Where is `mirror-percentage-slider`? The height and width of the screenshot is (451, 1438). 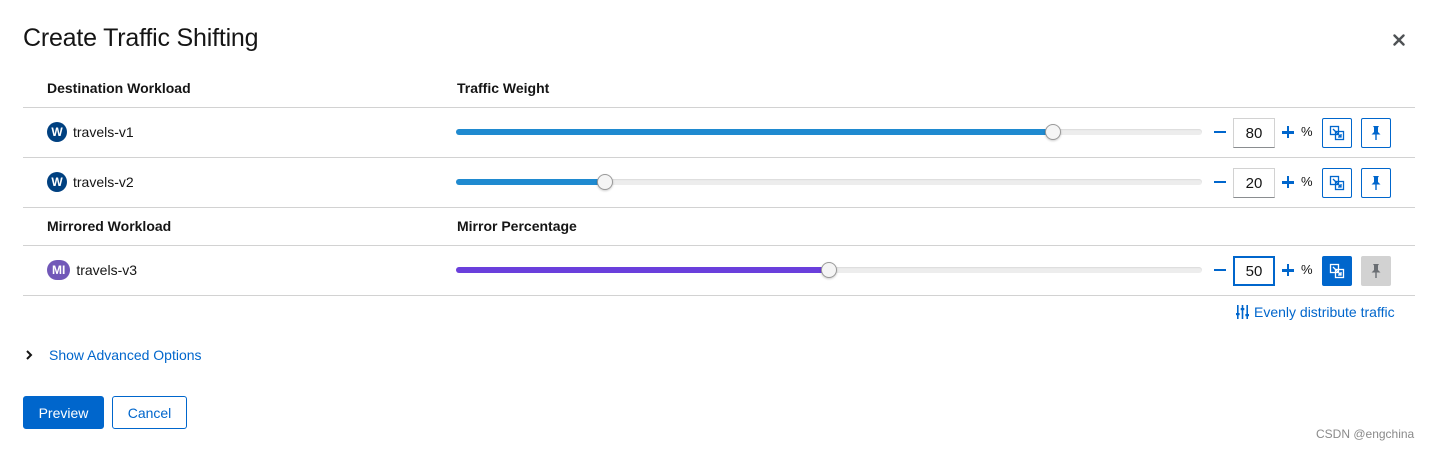
mirror-percentage-slider is located at coordinates (829, 270).